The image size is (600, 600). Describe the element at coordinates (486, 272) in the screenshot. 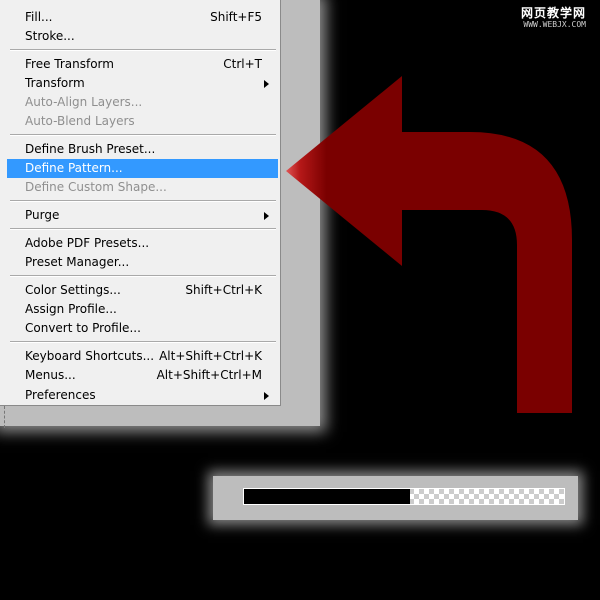

I see `arrow-body` at that location.